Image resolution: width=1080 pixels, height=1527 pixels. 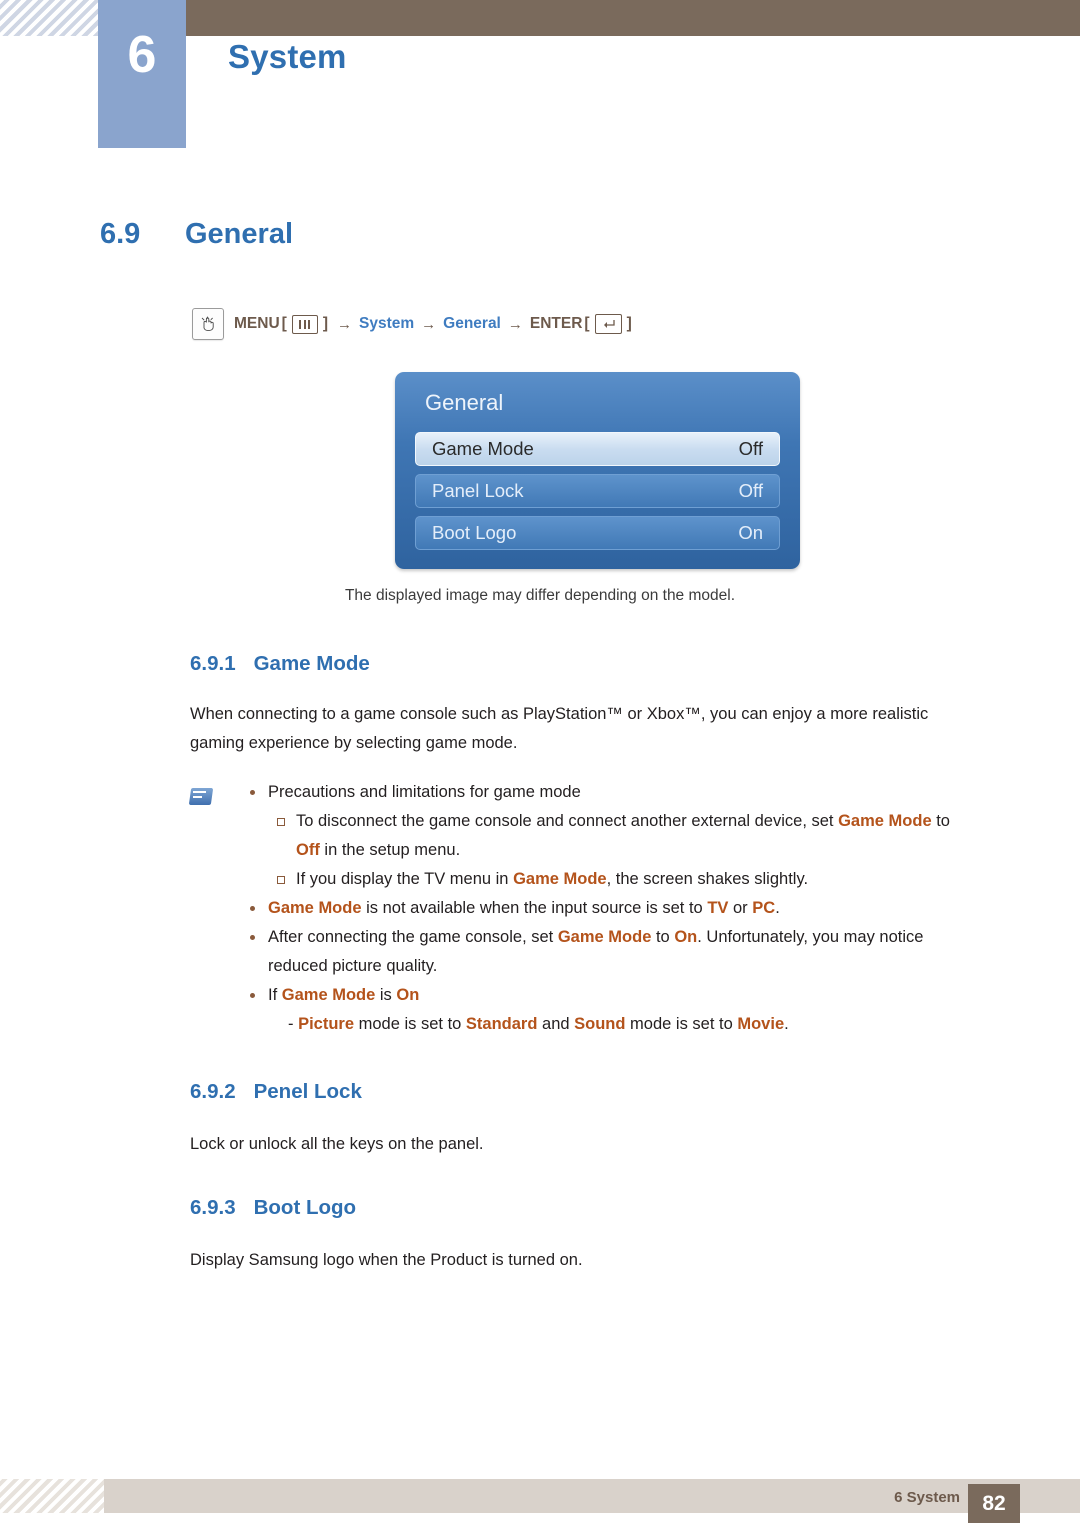 What do you see at coordinates (213, 663) in the screenshot?
I see `subsection-number: 6.9.1` at bounding box center [213, 663].